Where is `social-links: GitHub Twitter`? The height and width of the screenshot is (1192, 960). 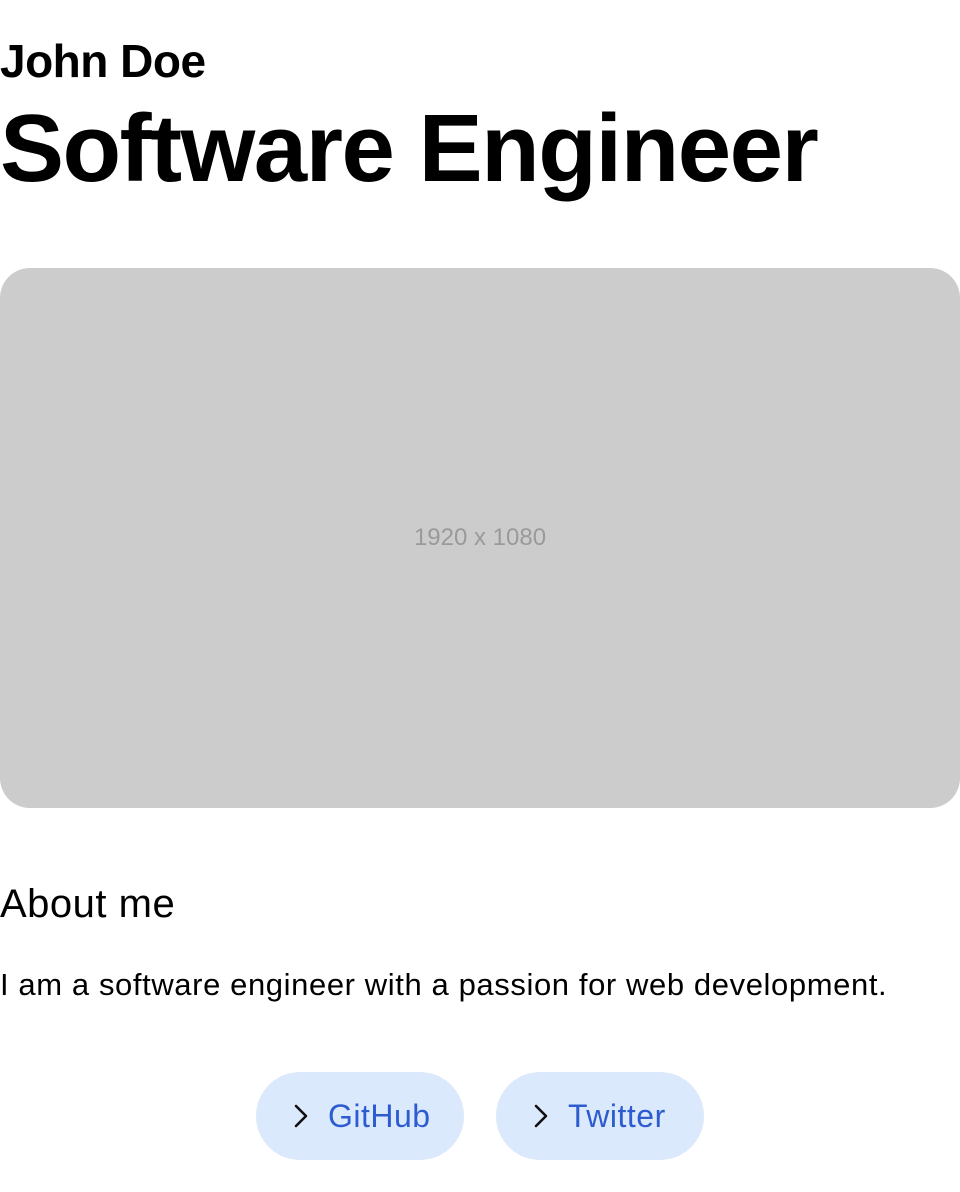
social-links: GitHub Twitter is located at coordinates (480, 1116).